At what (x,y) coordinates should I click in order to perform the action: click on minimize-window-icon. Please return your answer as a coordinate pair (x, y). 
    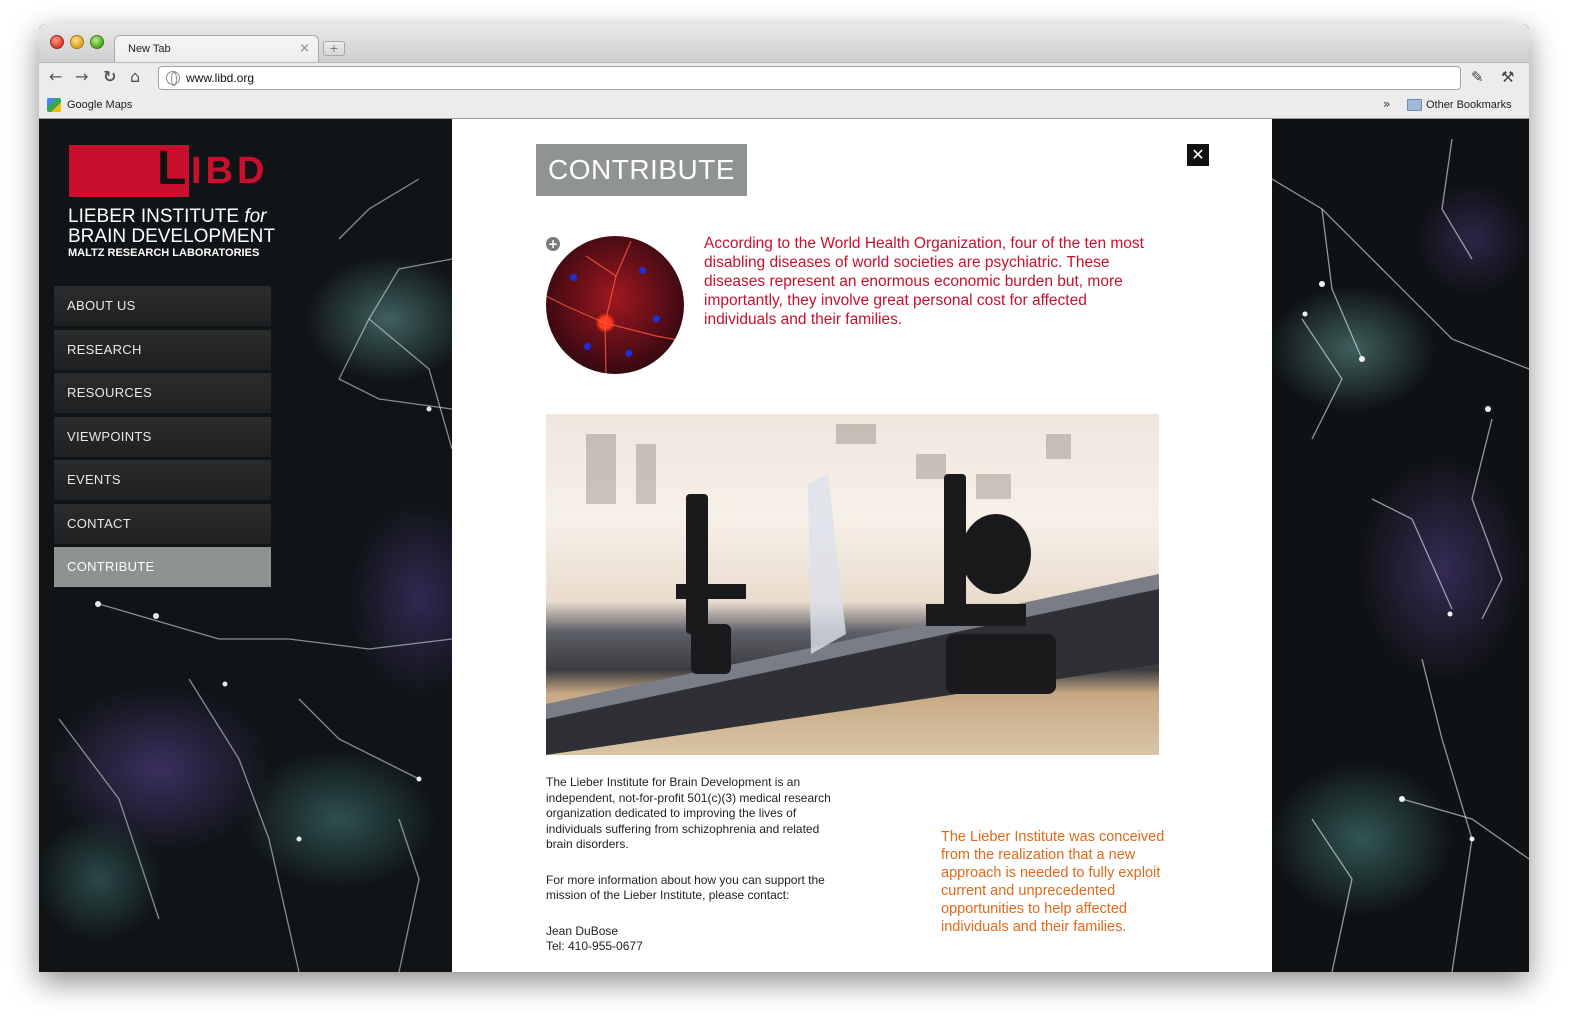
    Looking at the image, I should click on (77, 42).